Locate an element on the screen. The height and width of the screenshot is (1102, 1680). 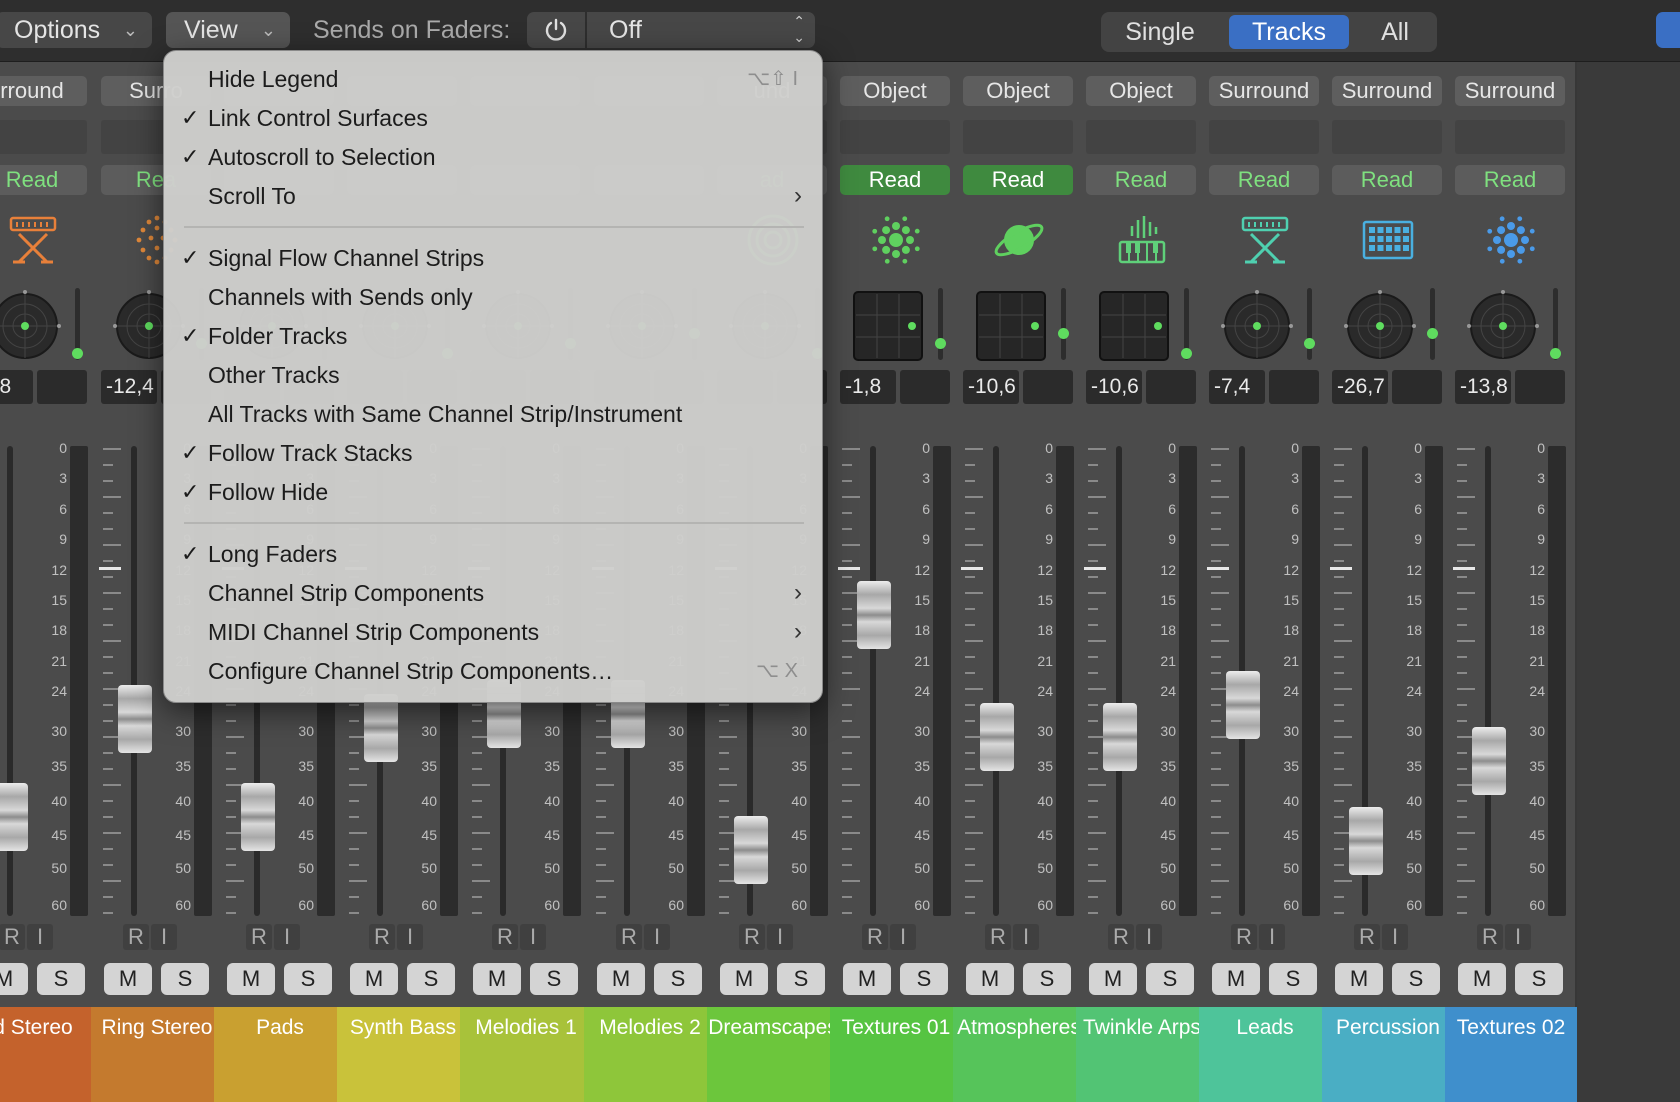
options-menu-button: Options ⌄ is located at coordinates (76, 30).